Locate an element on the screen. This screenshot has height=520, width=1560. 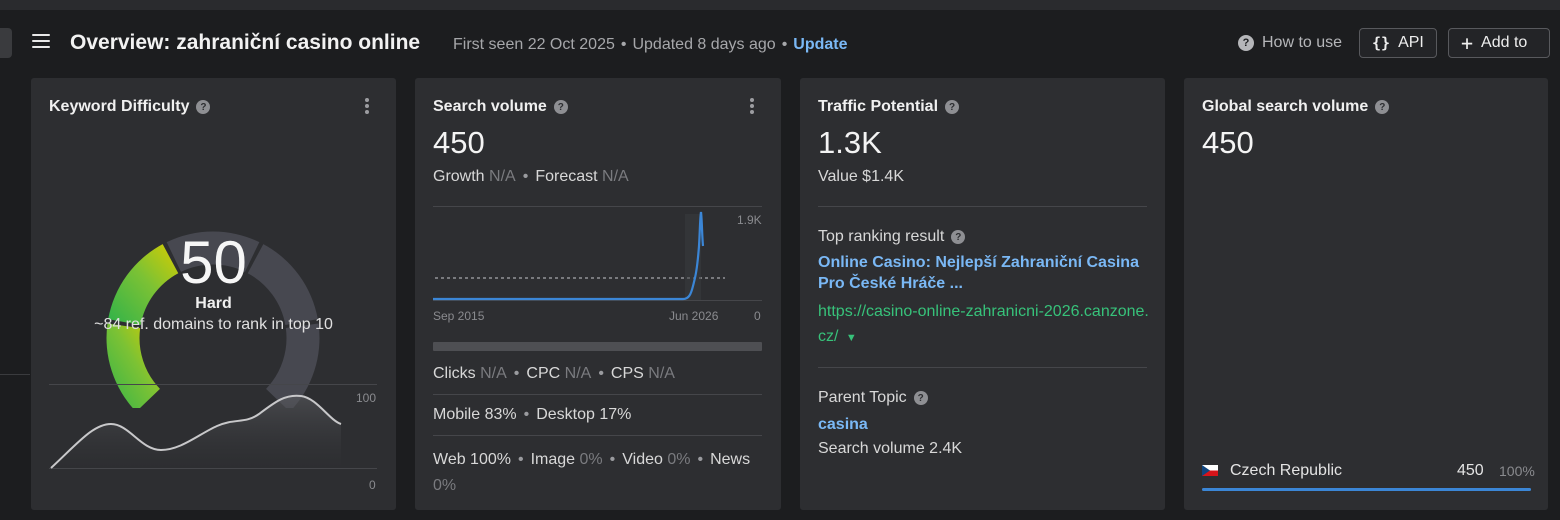
forecast-label: Forecast is located at coordinates (566, 176).